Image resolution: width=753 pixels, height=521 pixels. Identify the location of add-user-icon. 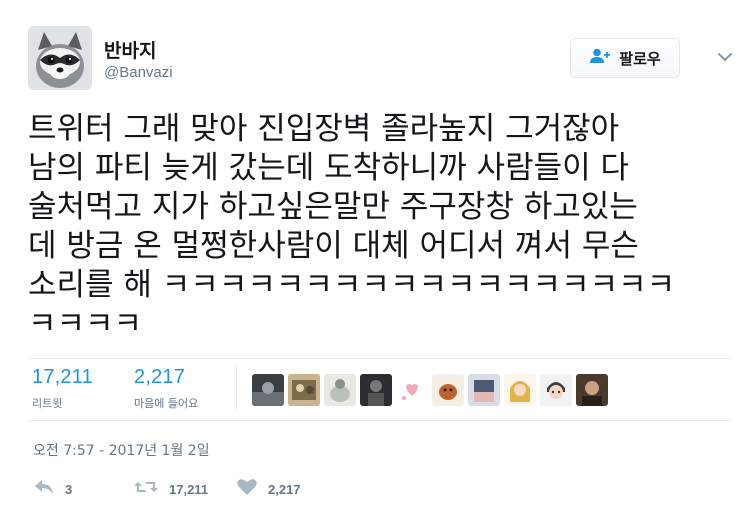
(600, 58).